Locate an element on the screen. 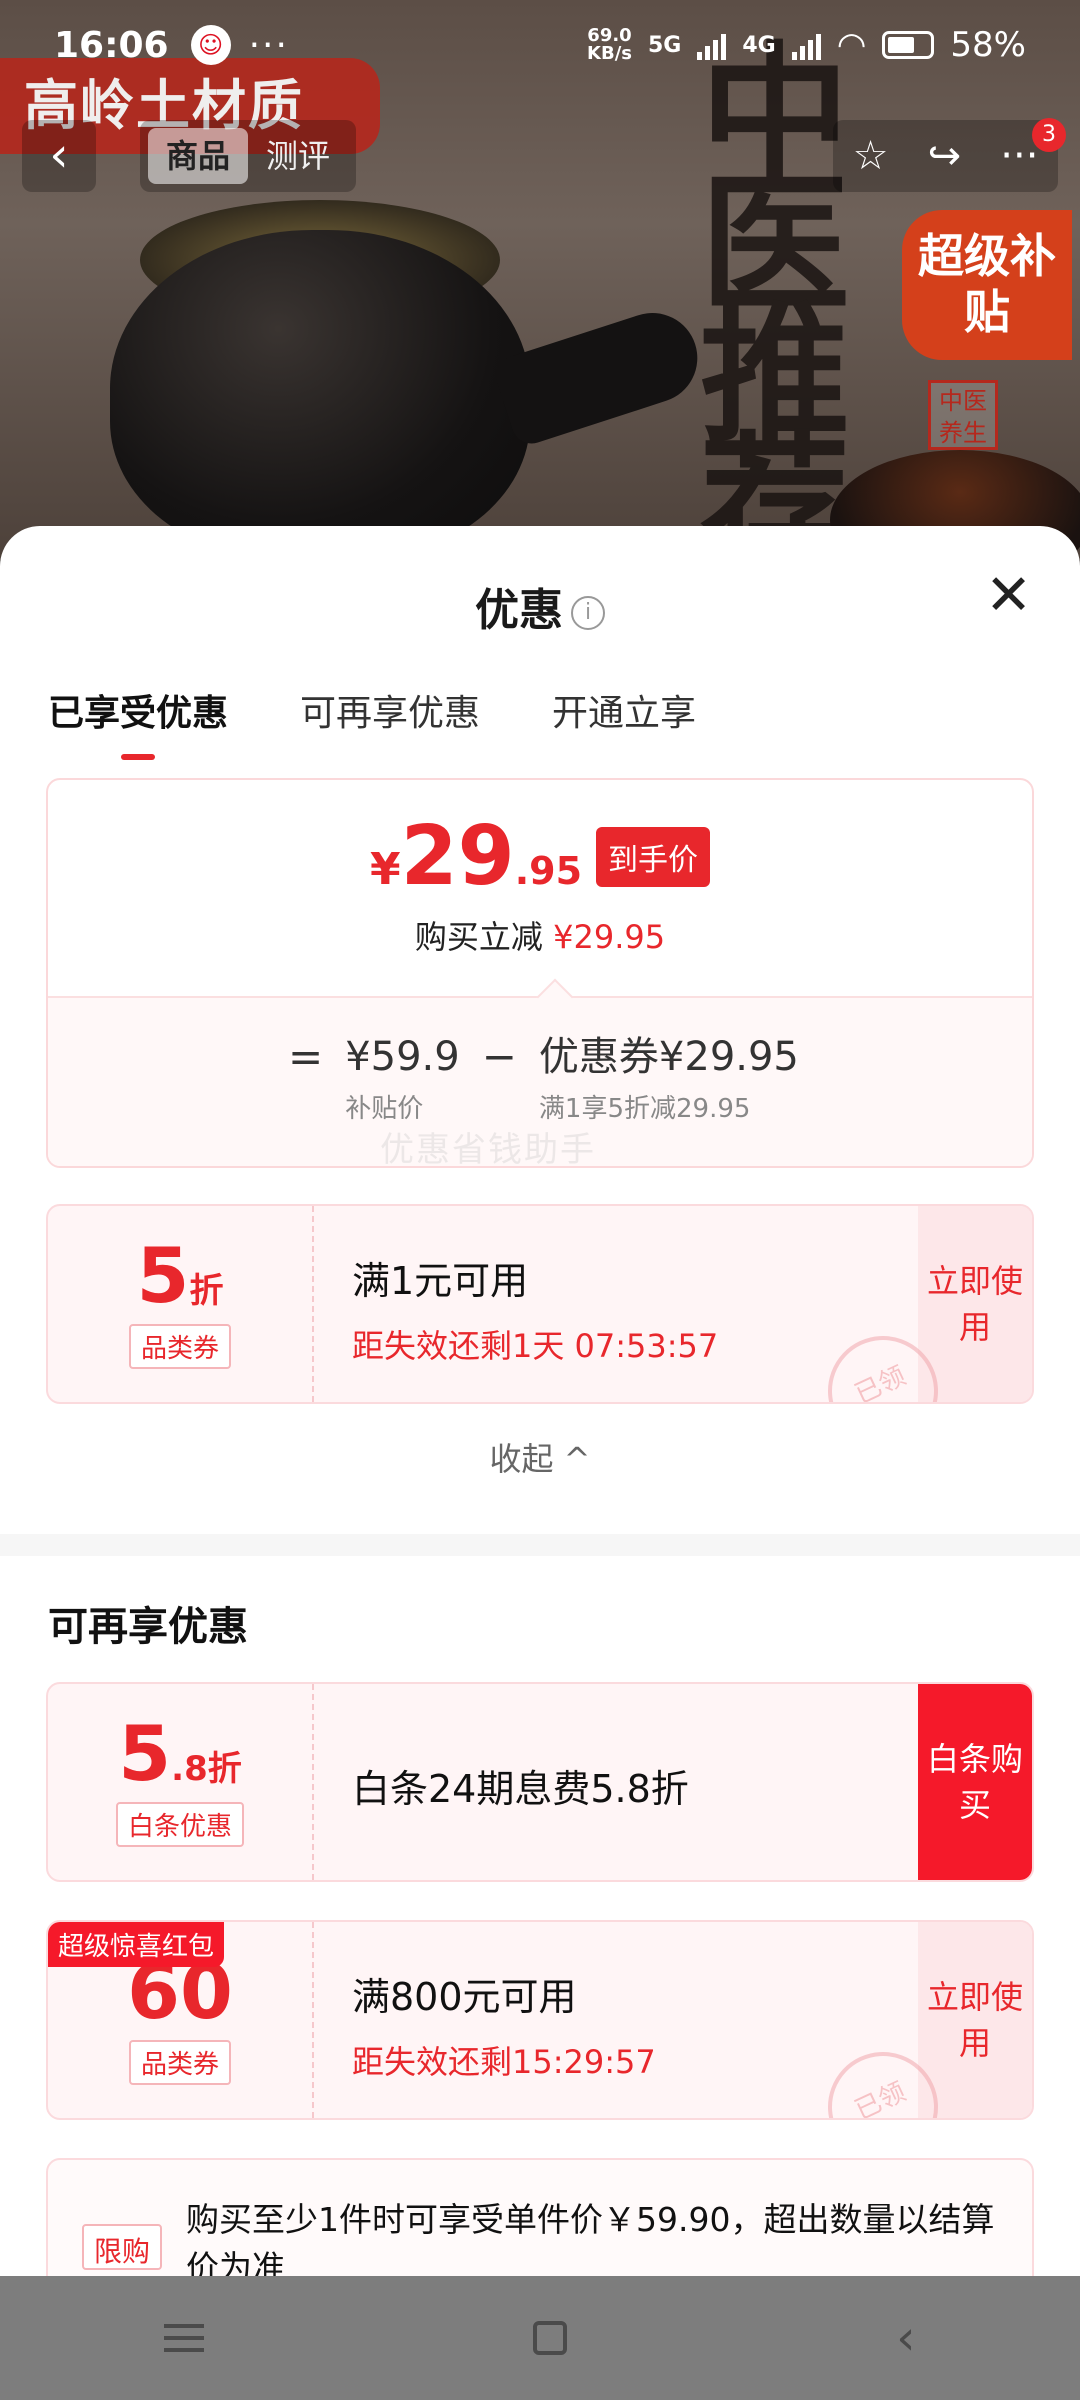 The image size is (1080, 2400). equals-sign: = is located at coordinates (306, 1056).